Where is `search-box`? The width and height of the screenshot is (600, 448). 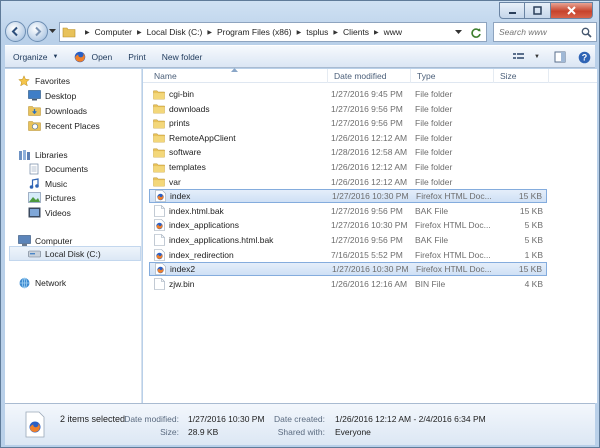
search-box is located at coordinates (545, 32).